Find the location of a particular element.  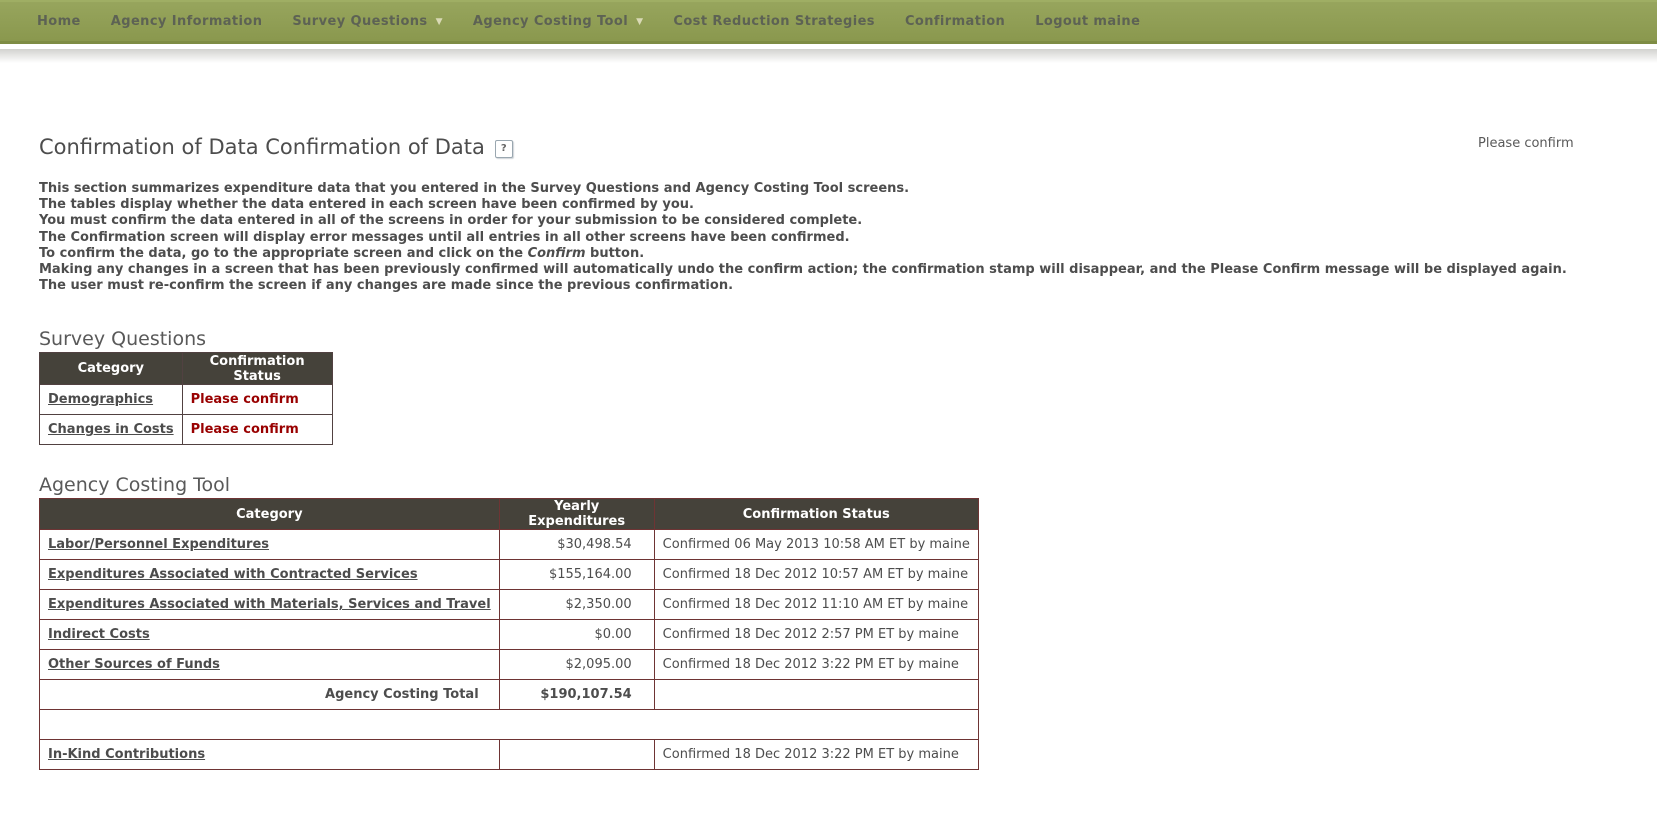

column-header-yearly-expenditures: Yearly Expenditures is located at coordinates (576, 514).